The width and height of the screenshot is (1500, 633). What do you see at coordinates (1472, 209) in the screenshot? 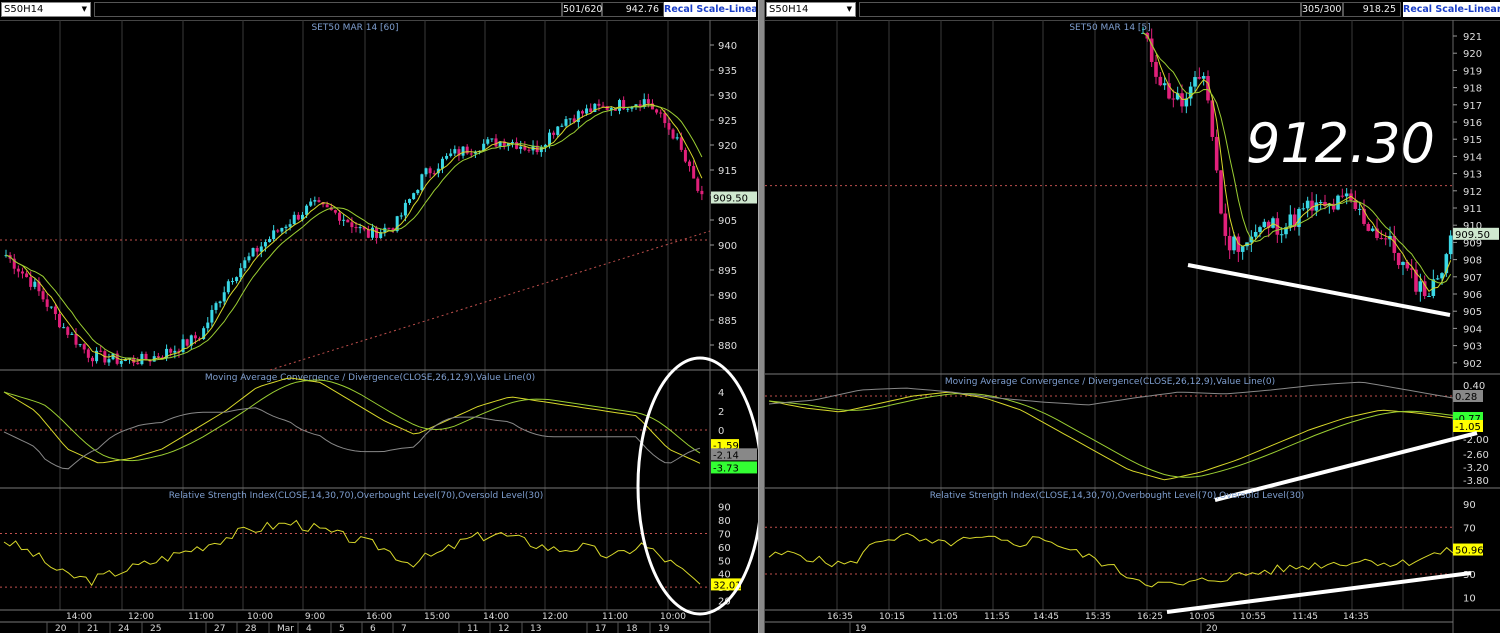
I see `price-tick-label: 911` at bounding box center [1472, 209].